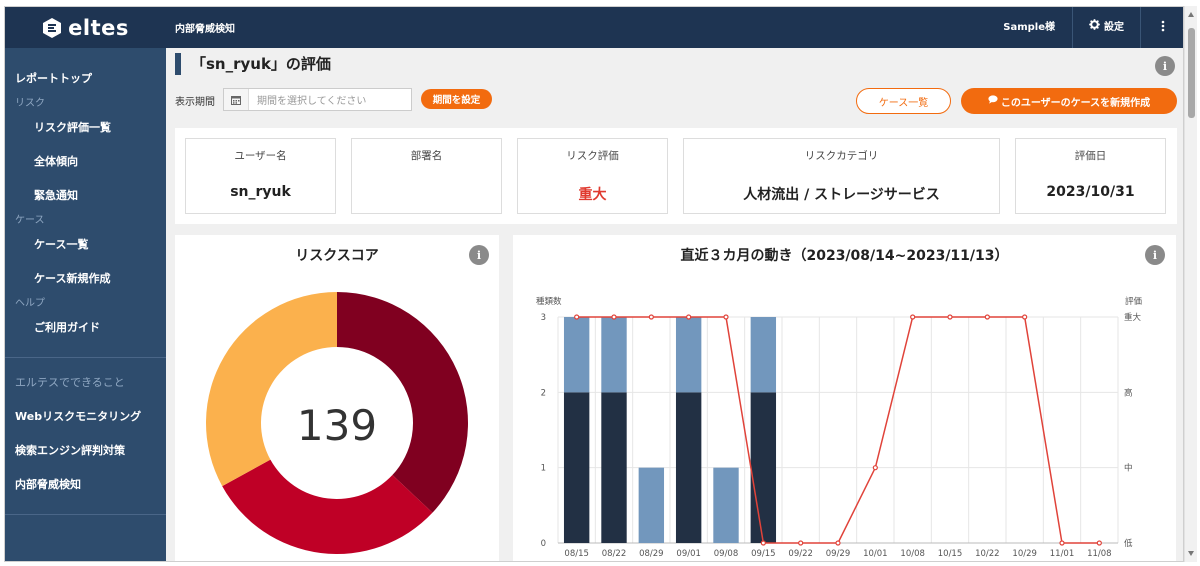 The height and width of the screenshot is (566, 1200). Describe the element at coordinates (85, 245) in the screenshot. I see `sidebar-item: ケース一覧` at that location.